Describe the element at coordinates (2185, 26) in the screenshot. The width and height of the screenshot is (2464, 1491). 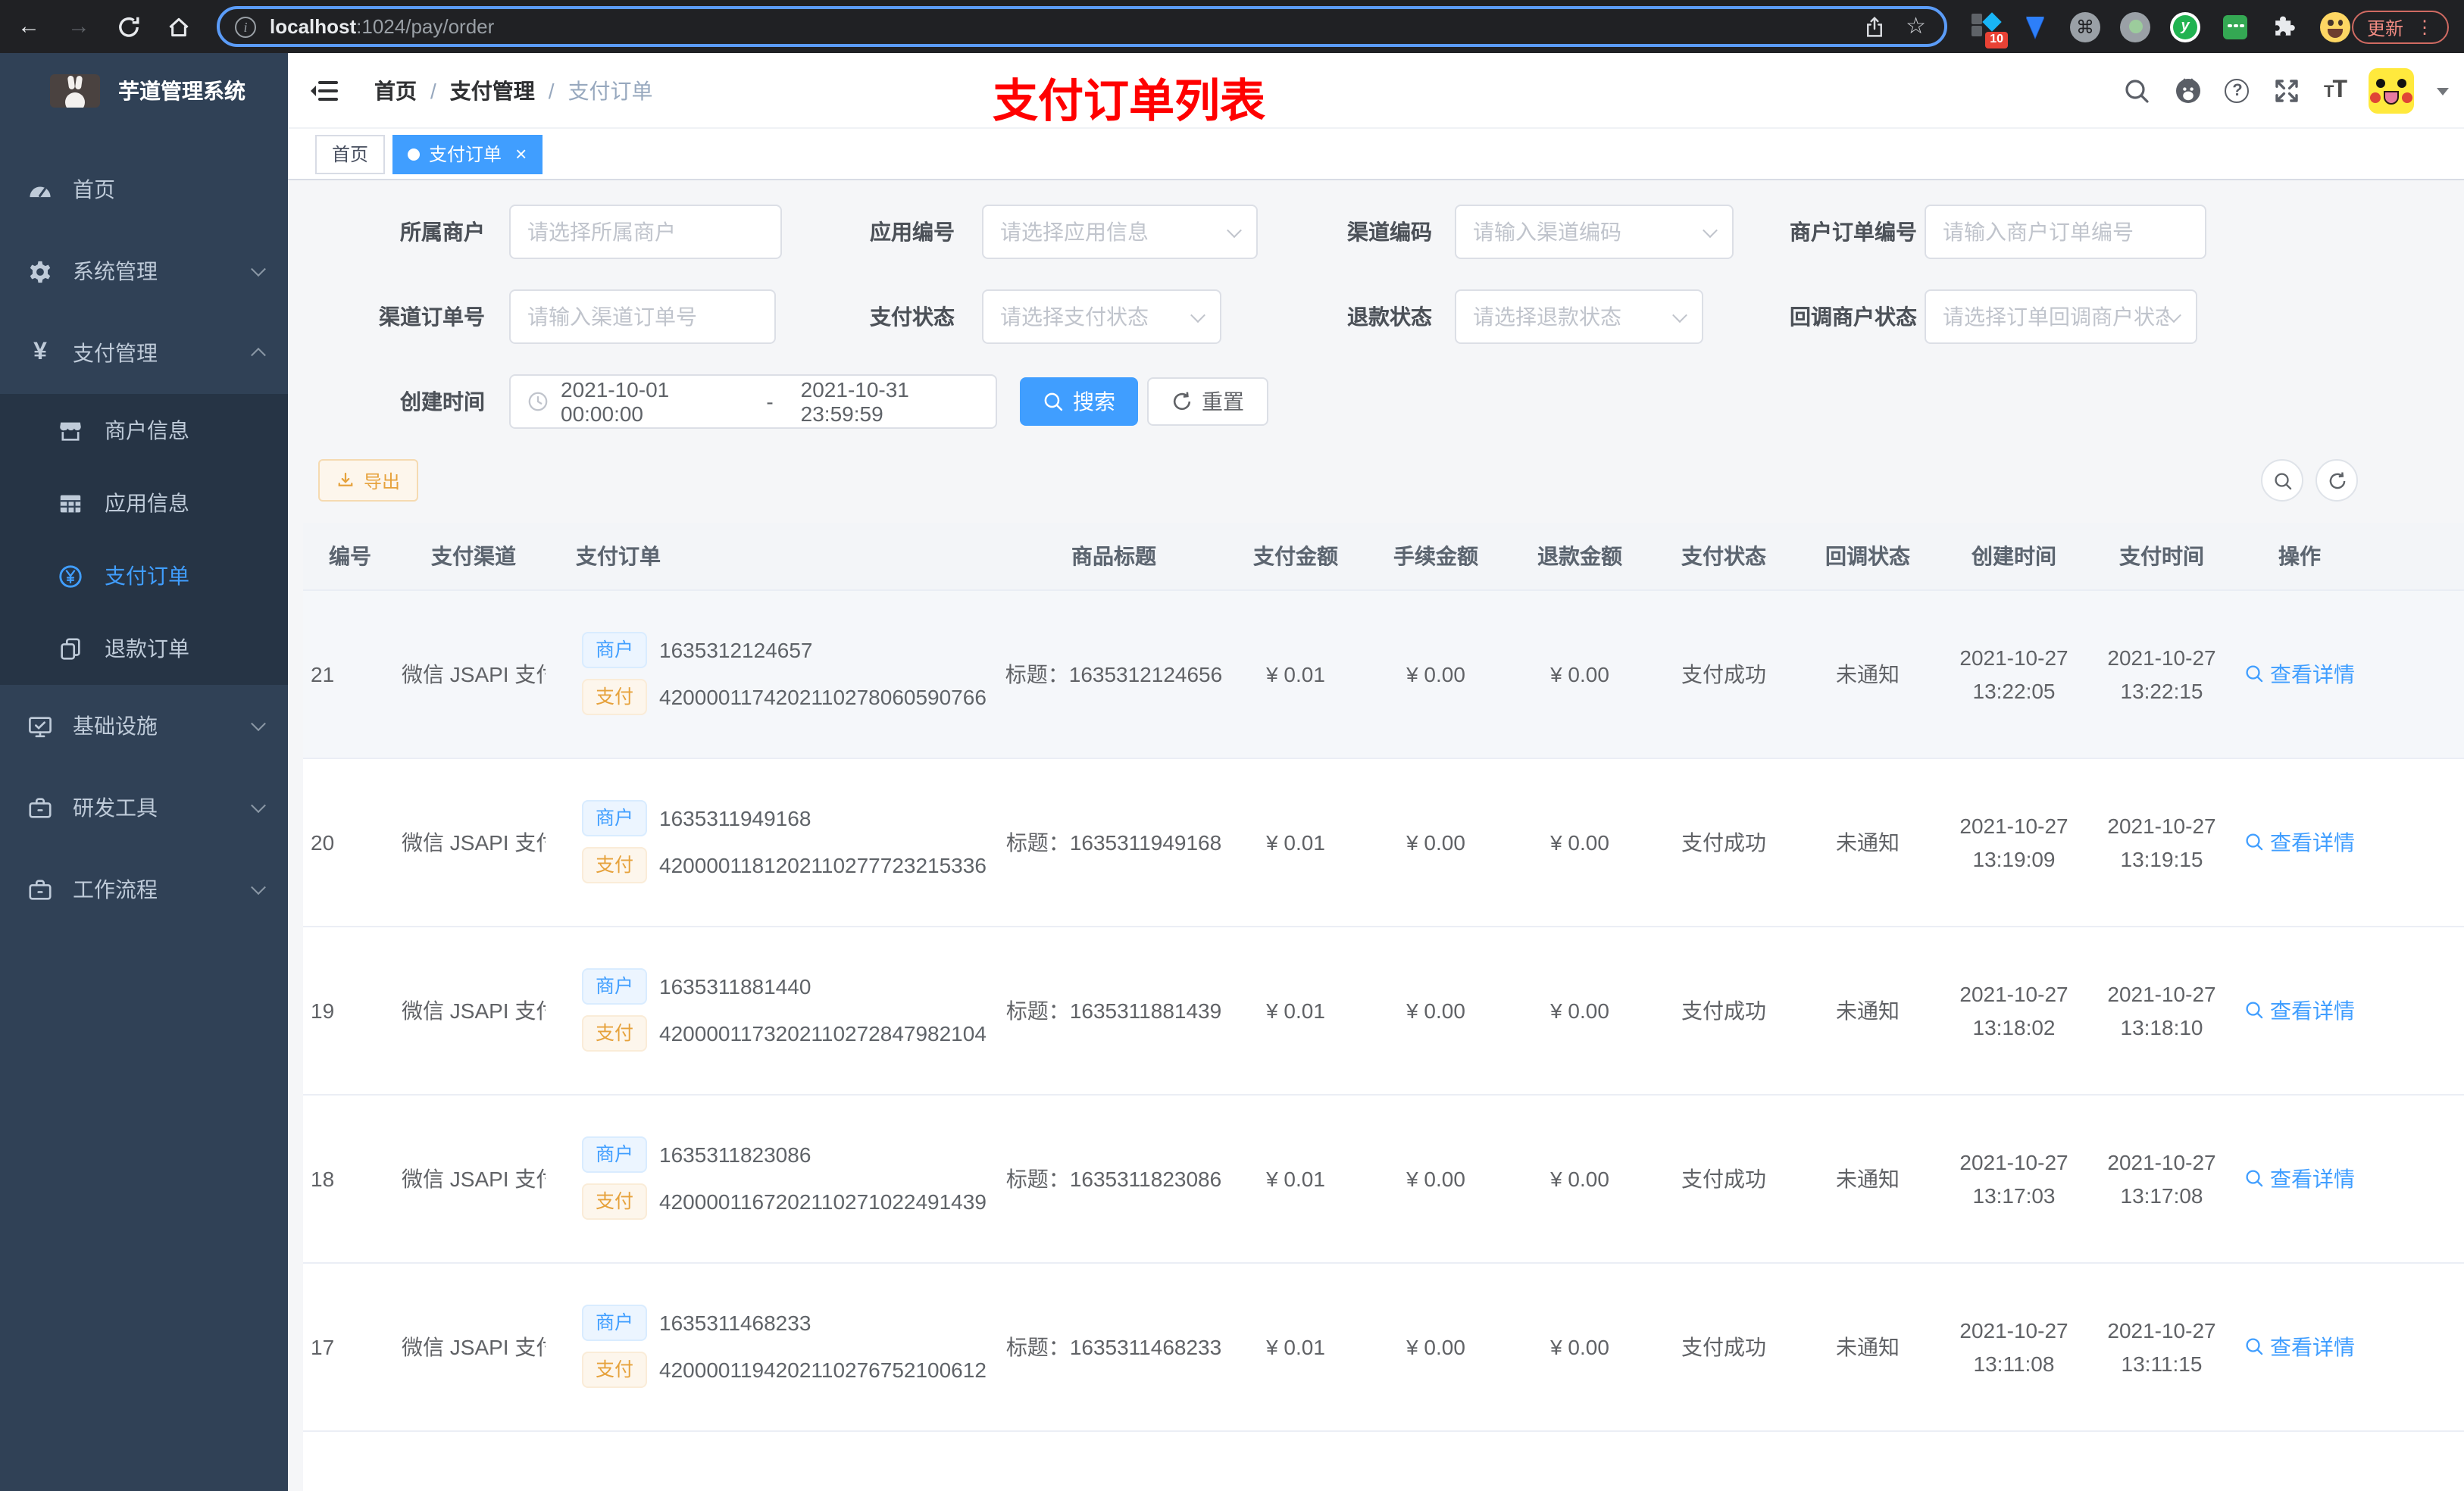
I see `extension-y-icon: y` at that location.